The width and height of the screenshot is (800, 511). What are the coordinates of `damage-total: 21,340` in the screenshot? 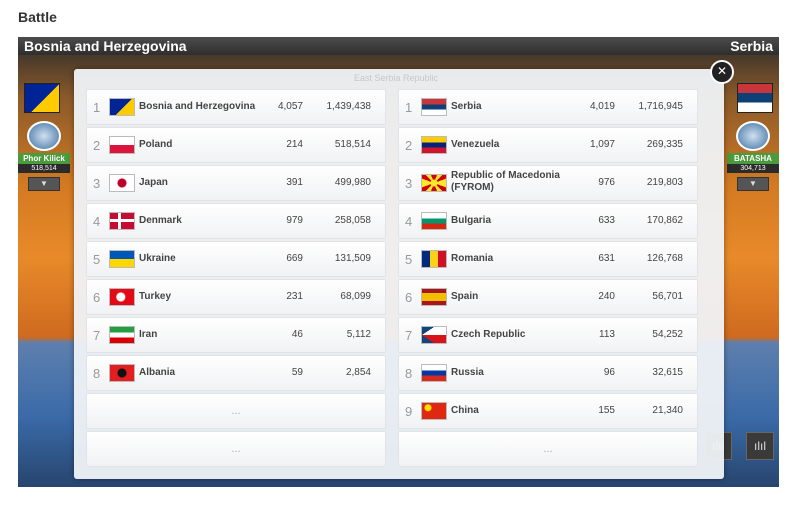 It's located at (667, 410).